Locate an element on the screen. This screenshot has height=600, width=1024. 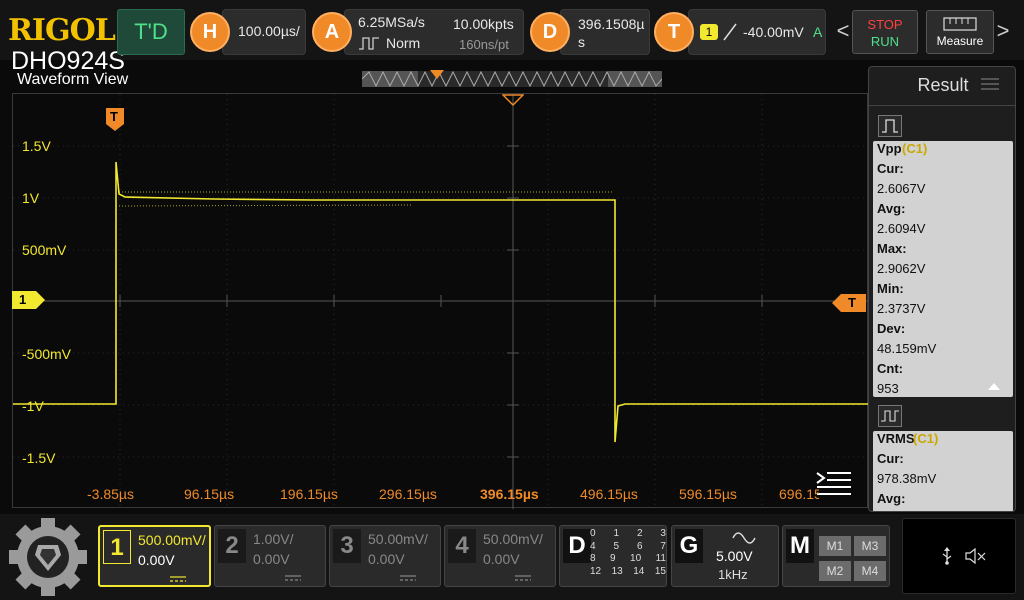
trigger-icon: T is located at coordinates (674, 32).